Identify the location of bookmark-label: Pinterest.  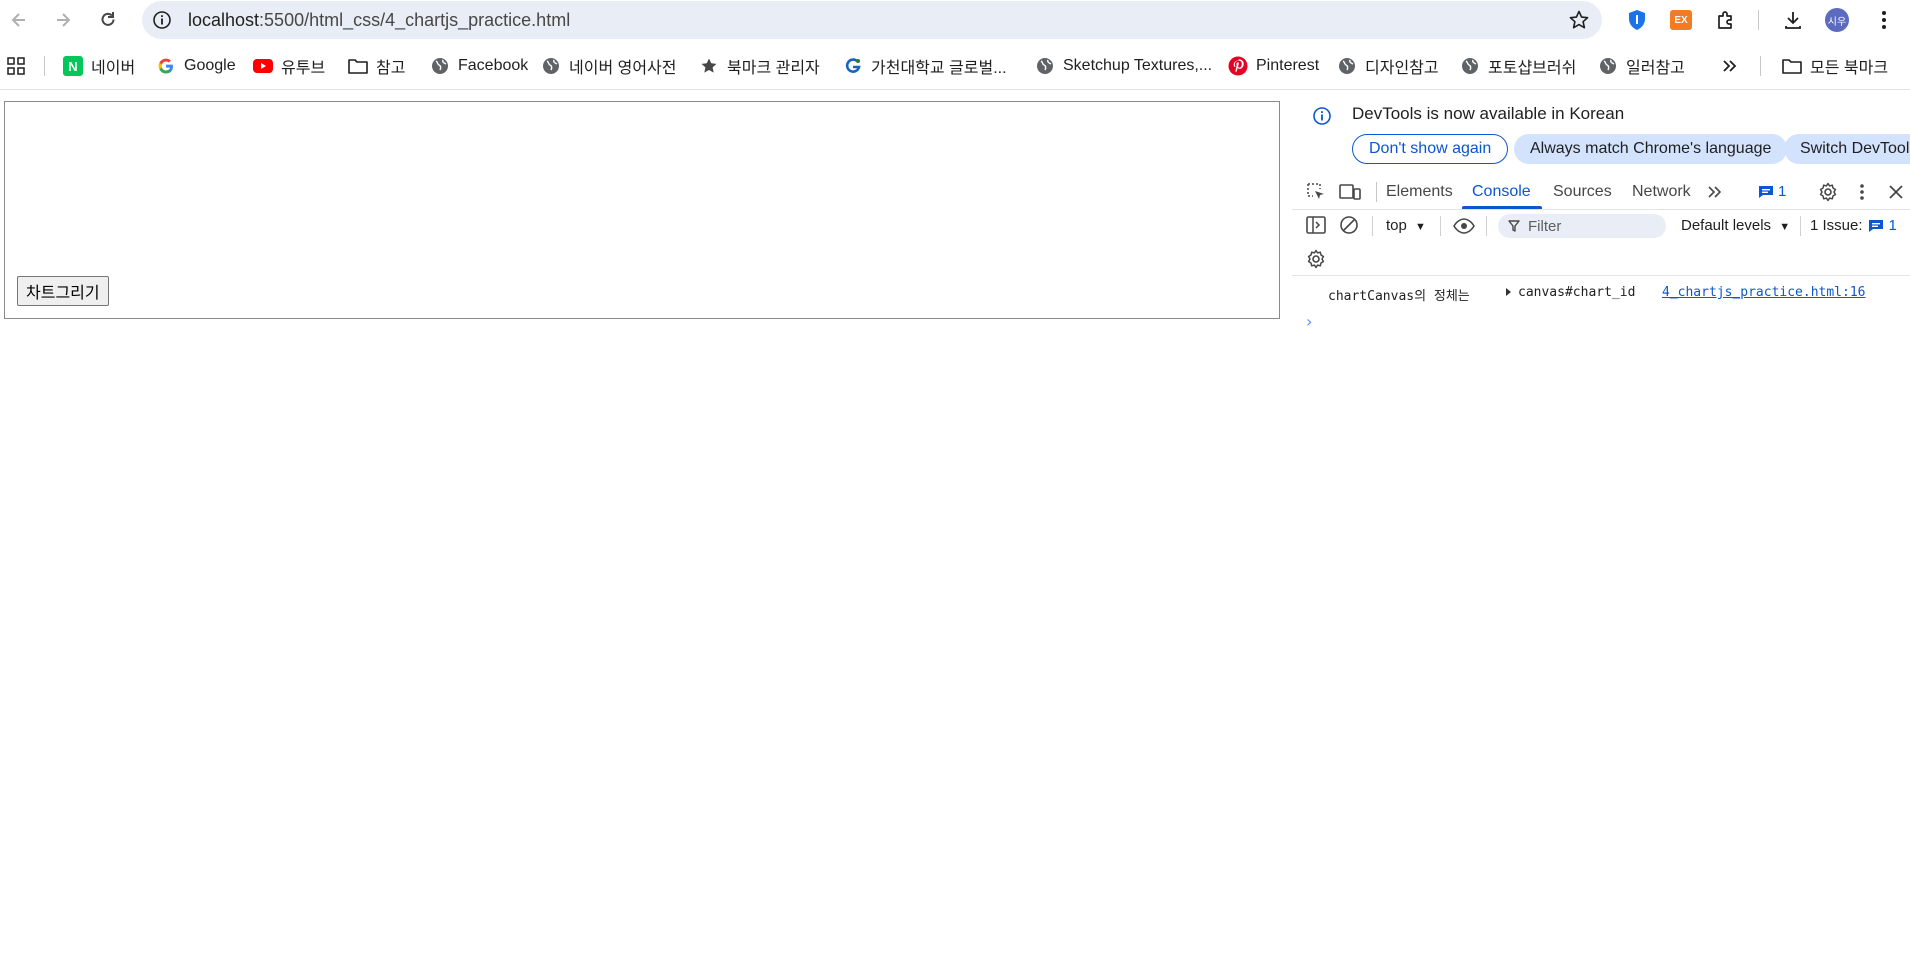
(1288, 65).